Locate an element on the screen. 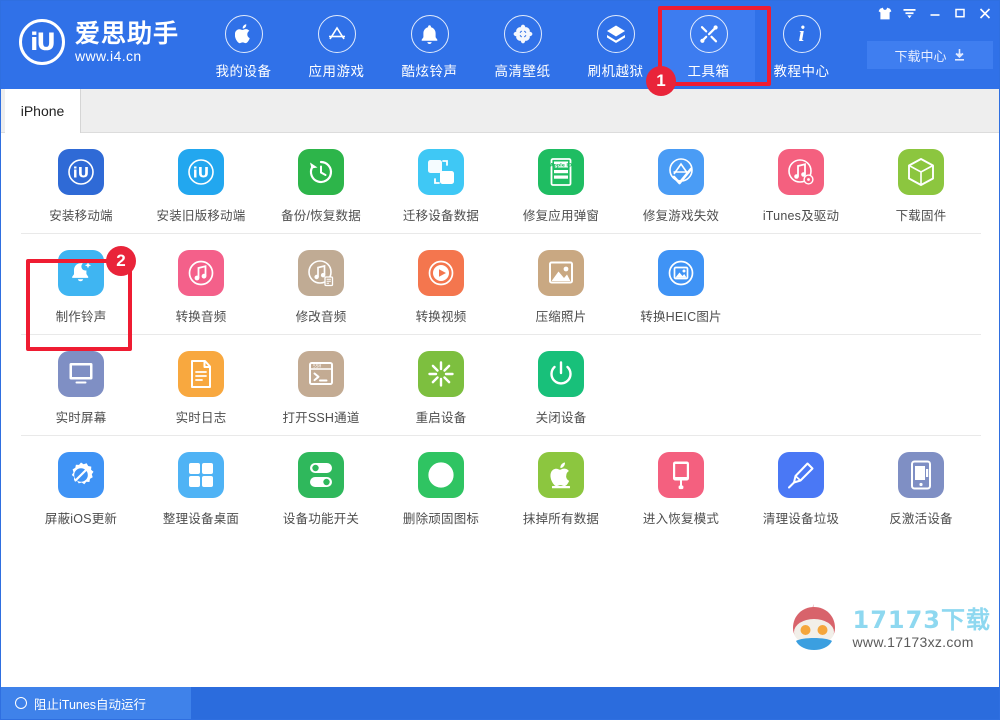 The image size is (1000, 720). tool-label: 修复游戏失效 is located at coordinates (681, 216).